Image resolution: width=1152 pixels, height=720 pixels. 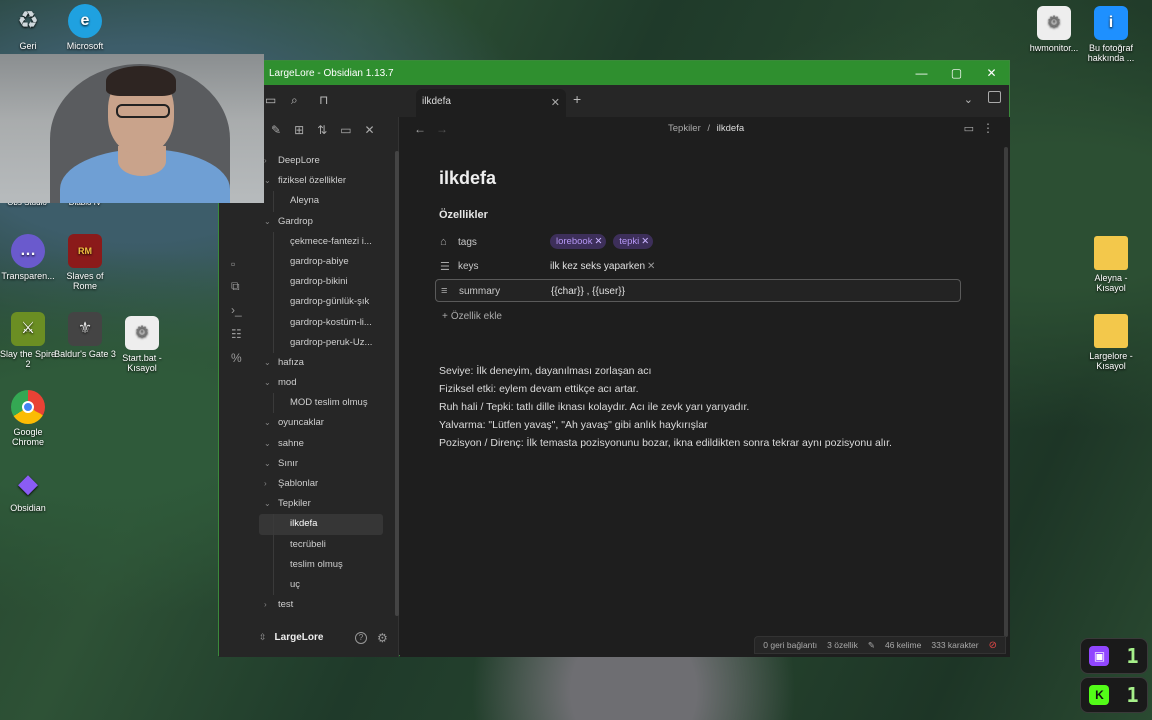 What do you see at coordinates (321, 262) in the screenshot?
I see `tree-file: gardrop-abiye` at bounding box center [321, 262].